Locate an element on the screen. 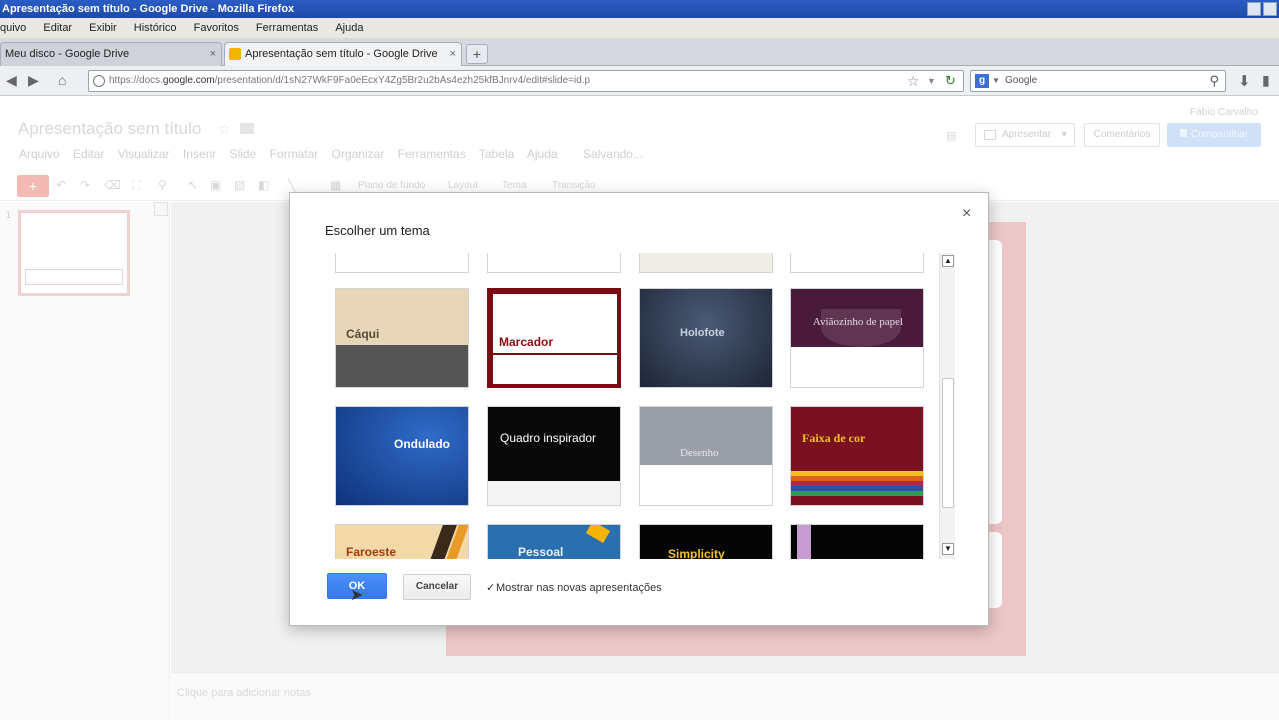  search-engine-icon: g is located at coordinates (982, 81).